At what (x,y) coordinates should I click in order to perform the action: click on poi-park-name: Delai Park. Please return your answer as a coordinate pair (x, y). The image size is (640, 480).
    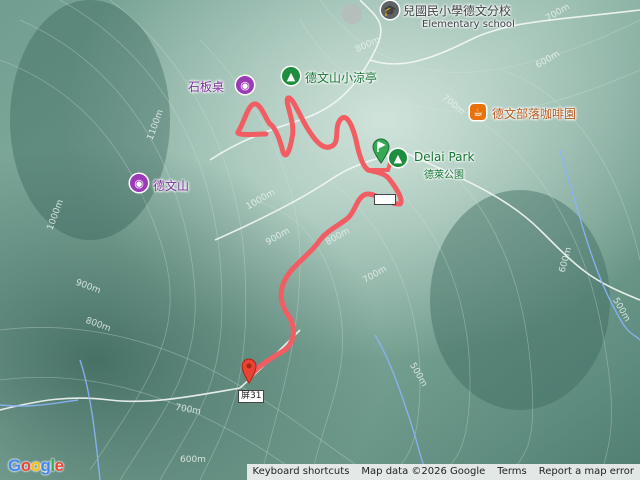
    Looking at the image, I should click on (444, 157).